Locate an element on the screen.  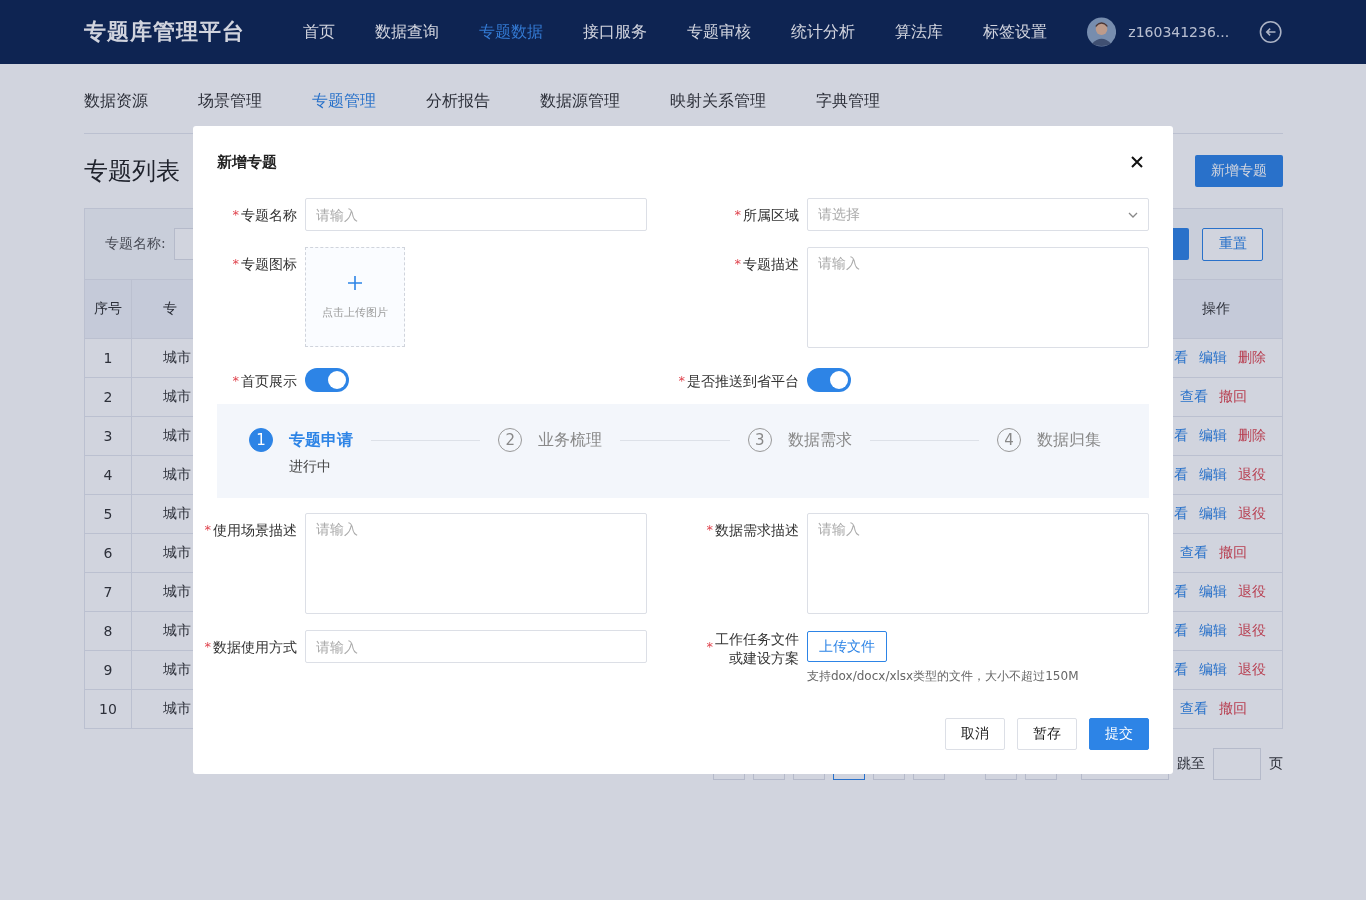
upload-file-button: 上传文件 is located at coordinates (847, 646).